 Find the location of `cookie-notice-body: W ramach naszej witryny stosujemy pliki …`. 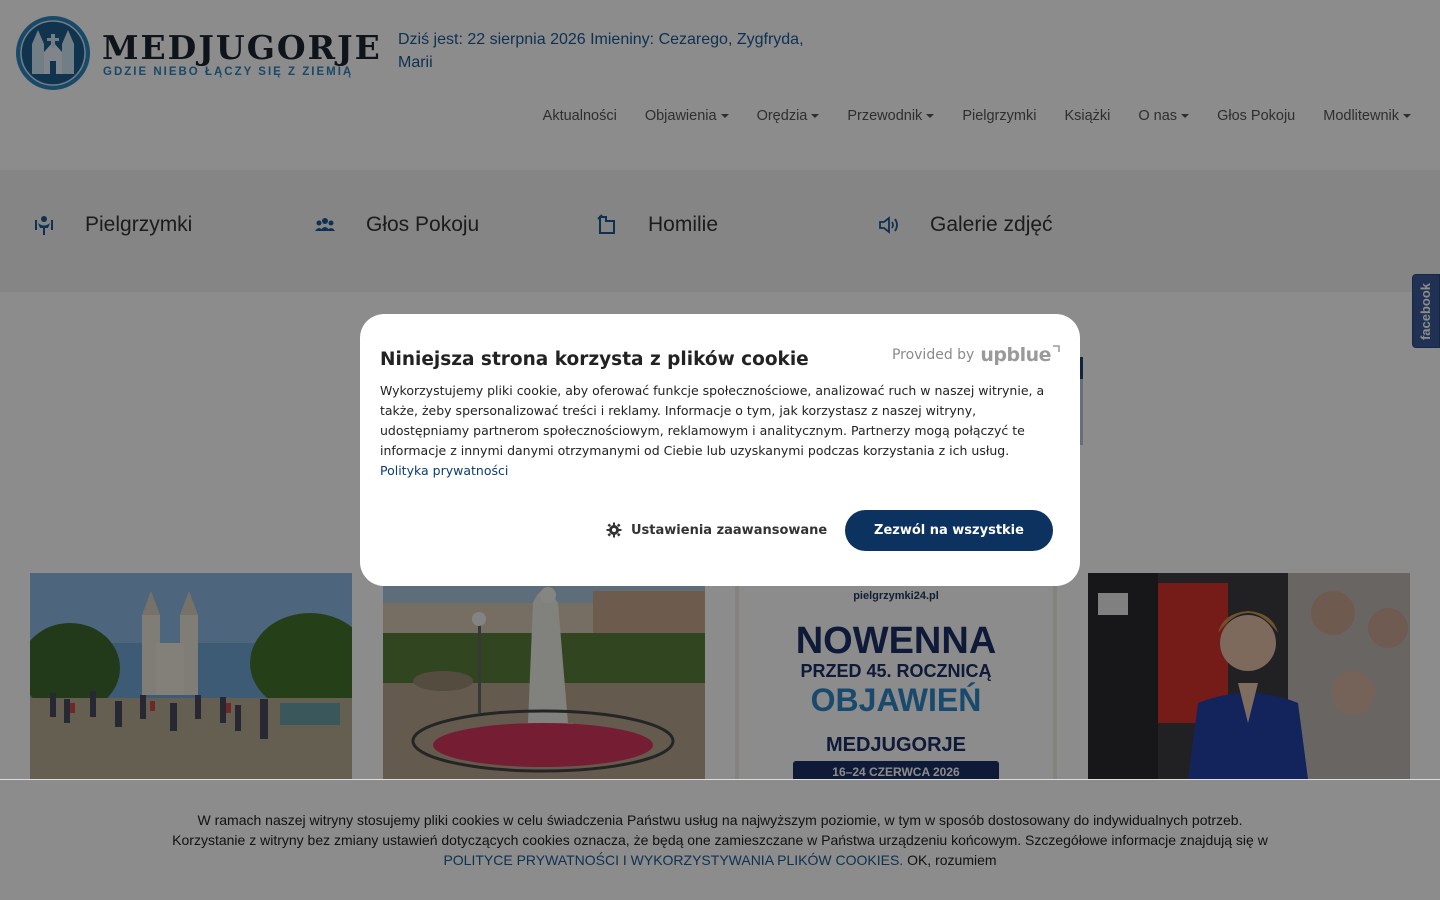

cookie-notice-body: W ramach naszej witryny stosujemy pliki … is located at coordinates (720, 830).